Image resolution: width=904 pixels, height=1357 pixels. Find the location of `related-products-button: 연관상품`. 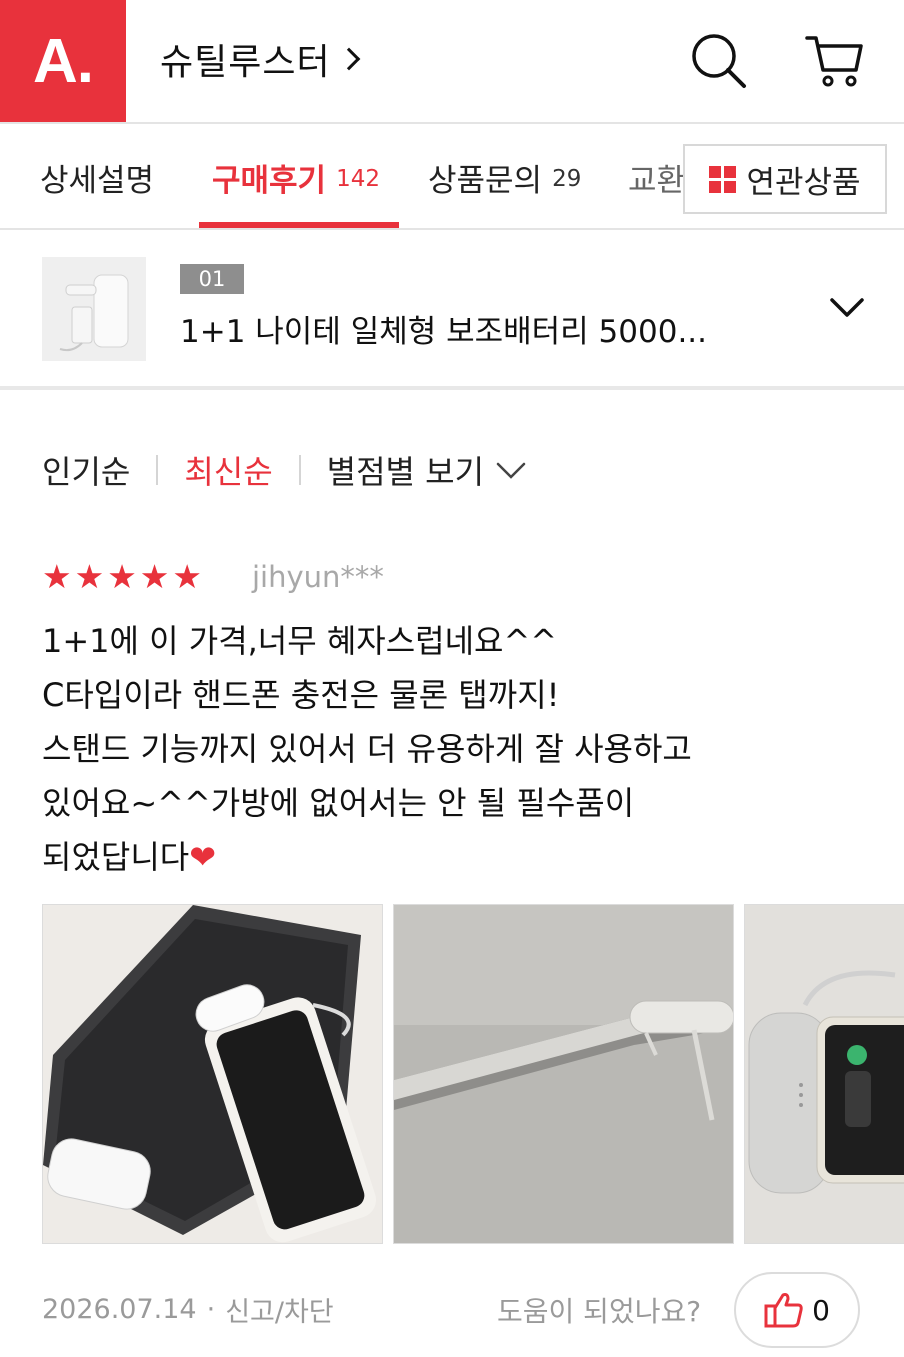

related-products-button: 연관상품 is located at coordinates (785, 179).